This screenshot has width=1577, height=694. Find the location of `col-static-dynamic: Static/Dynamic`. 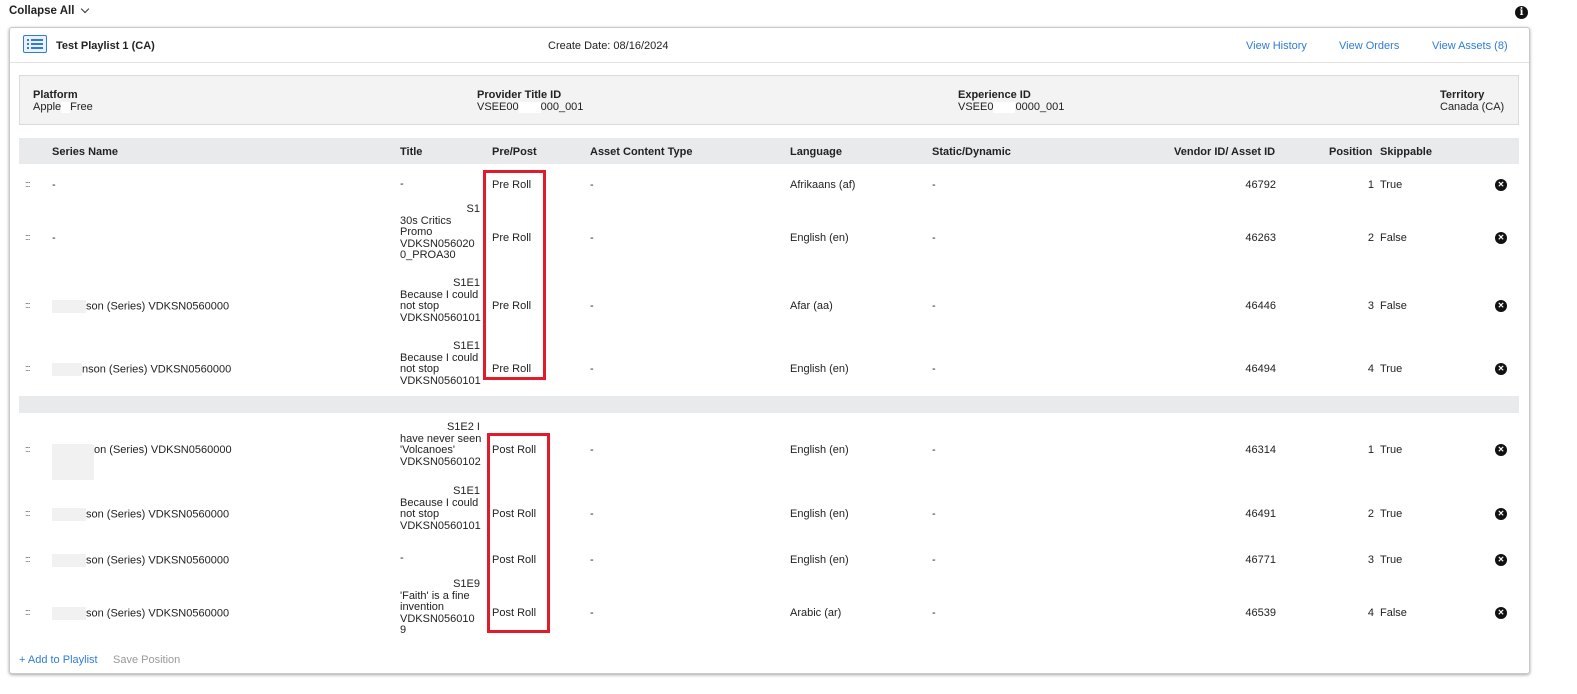

col-static-dynamic: Static/Dynamic is located at coordinates (971, 152).